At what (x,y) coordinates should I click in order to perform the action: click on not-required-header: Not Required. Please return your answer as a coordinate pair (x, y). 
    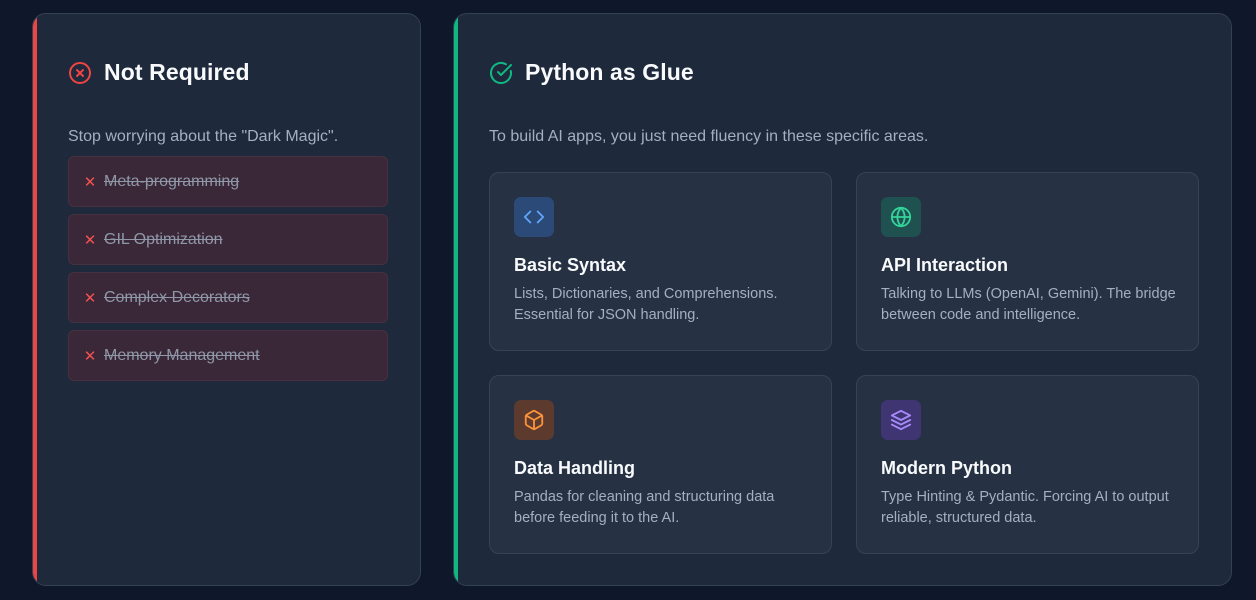
    Looking at the image, I should click on (159, 72).